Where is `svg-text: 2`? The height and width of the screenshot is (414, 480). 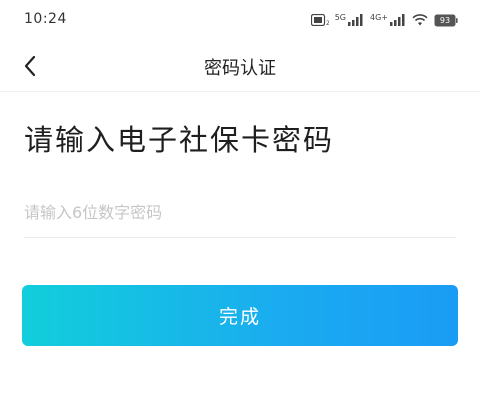 svg-text: 2 is located at coordinates (327, 23).